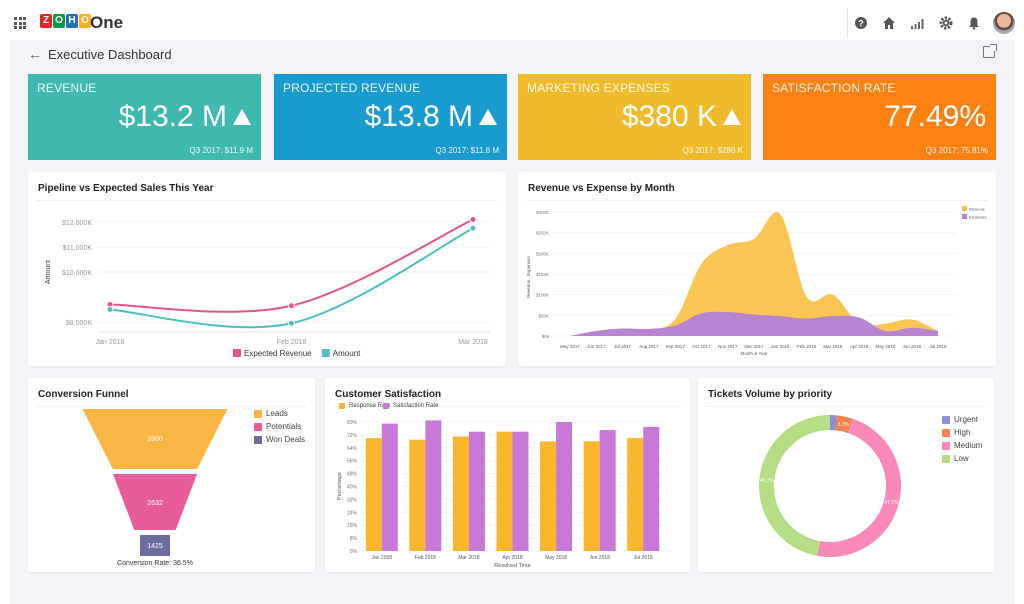 Image resolution: width=1024 pixels, height=604 pixels. I want to click on kpi-comparison: Q3 2017: $11.8 M, so click(467, 150).